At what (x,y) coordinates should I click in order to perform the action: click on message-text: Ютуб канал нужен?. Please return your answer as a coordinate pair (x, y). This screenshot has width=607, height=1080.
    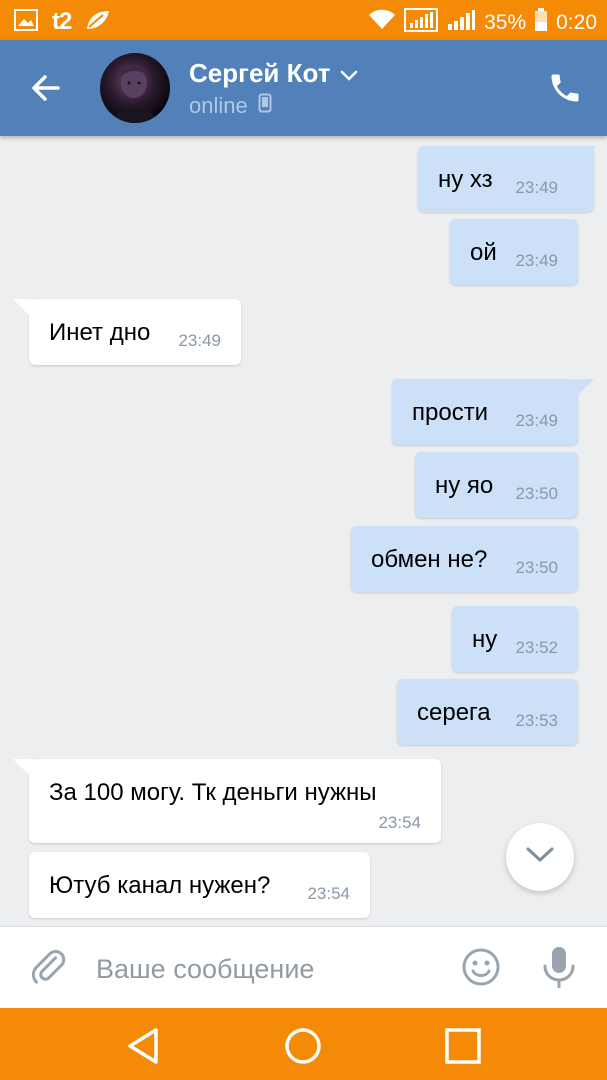
    Looking at the image, I should click on (160, 885).